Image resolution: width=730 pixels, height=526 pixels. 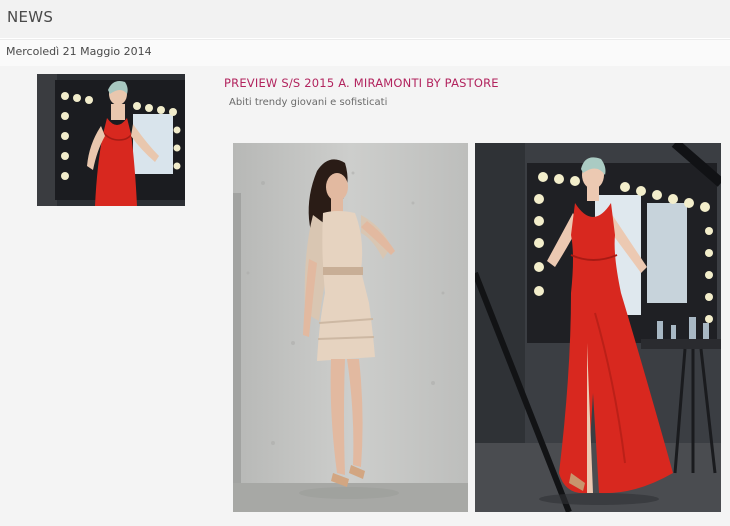 I want to click on thumbnail-image, so click(x=111, y=140).